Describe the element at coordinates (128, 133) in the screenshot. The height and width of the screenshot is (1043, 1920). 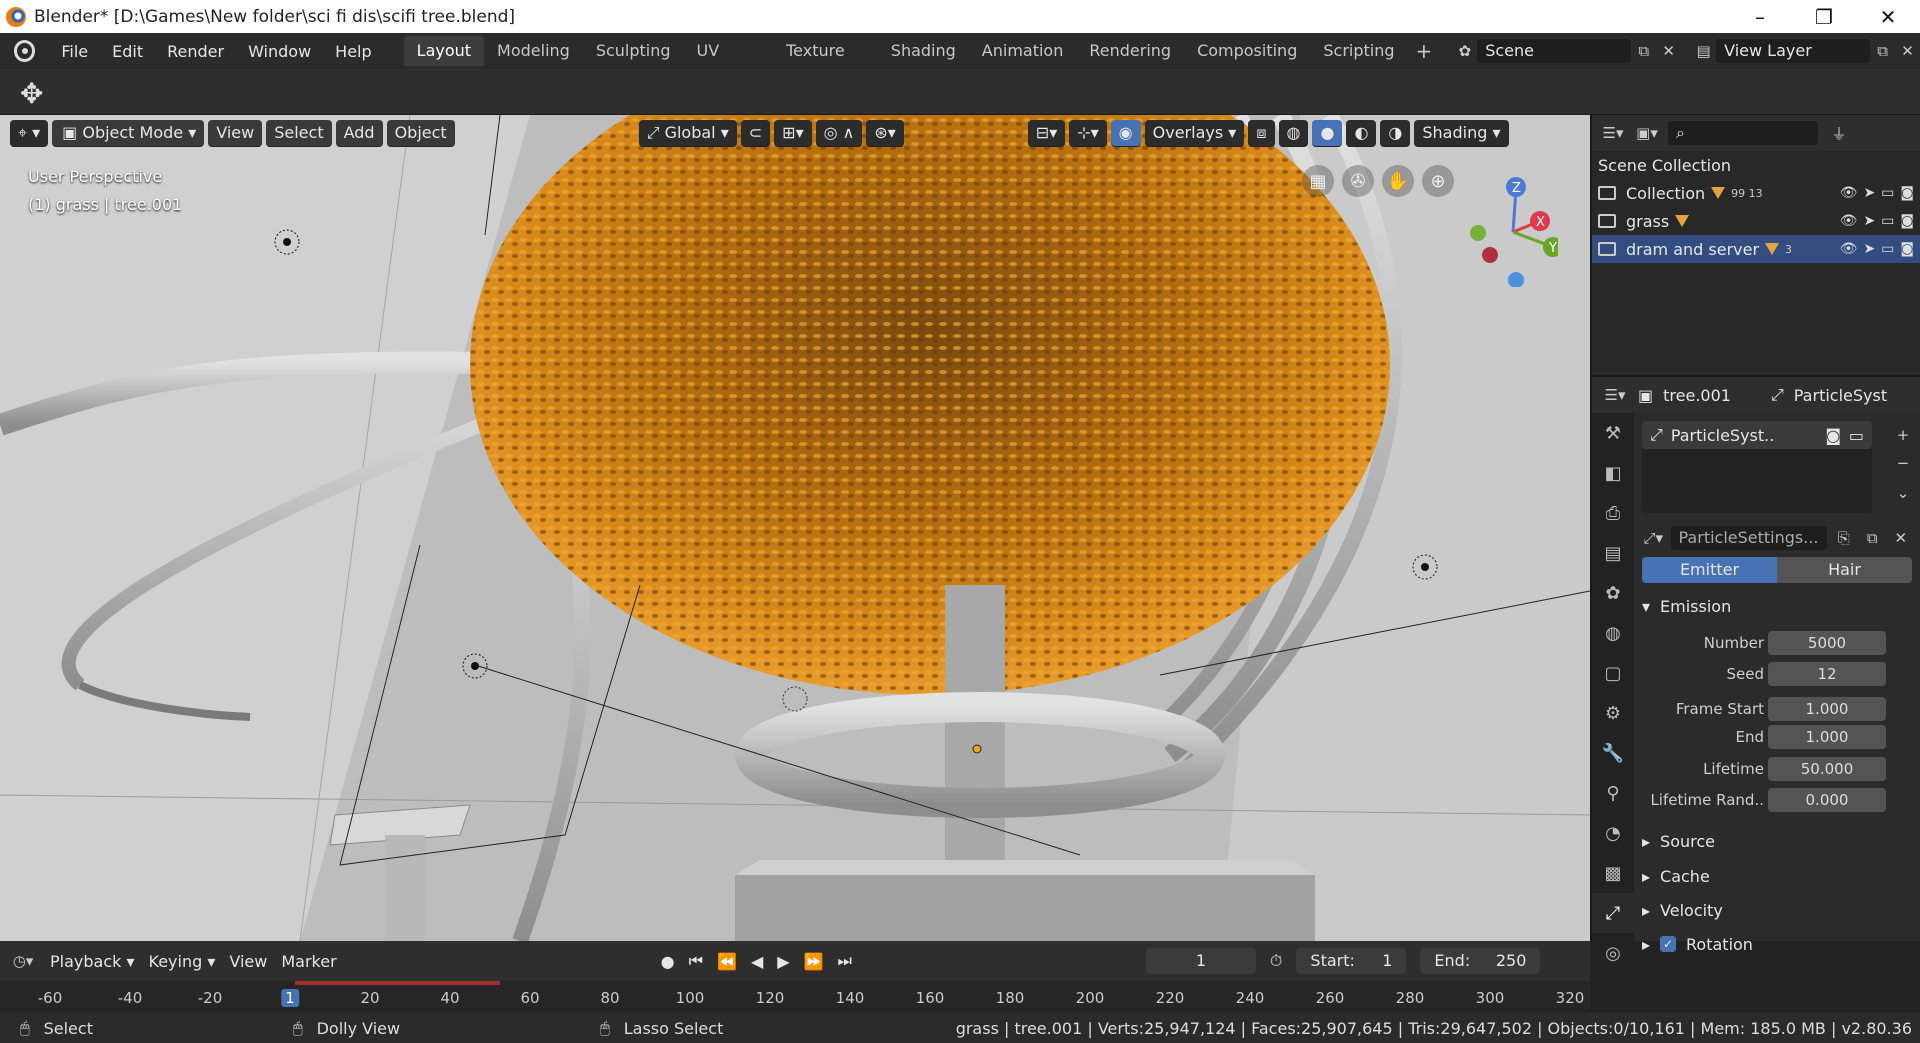
I see `object-mode-dropdown: ▣ Object Mode ▾` at that location.